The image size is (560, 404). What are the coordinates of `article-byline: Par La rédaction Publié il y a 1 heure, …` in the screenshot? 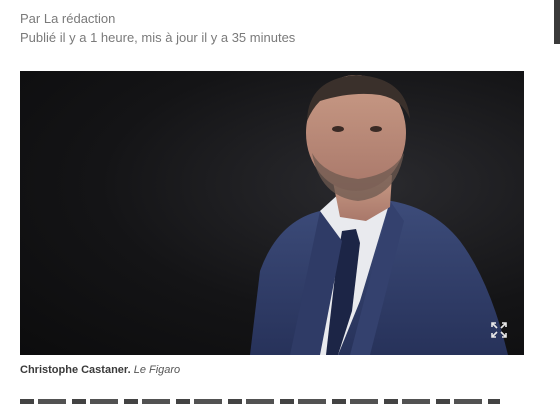 It's located at (157, 28).